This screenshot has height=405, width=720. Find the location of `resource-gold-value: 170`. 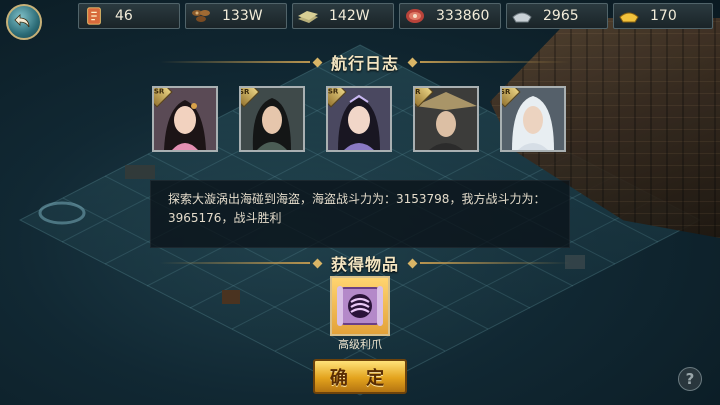

resource-gold-value: 170 is located at coordinates (663, 16).